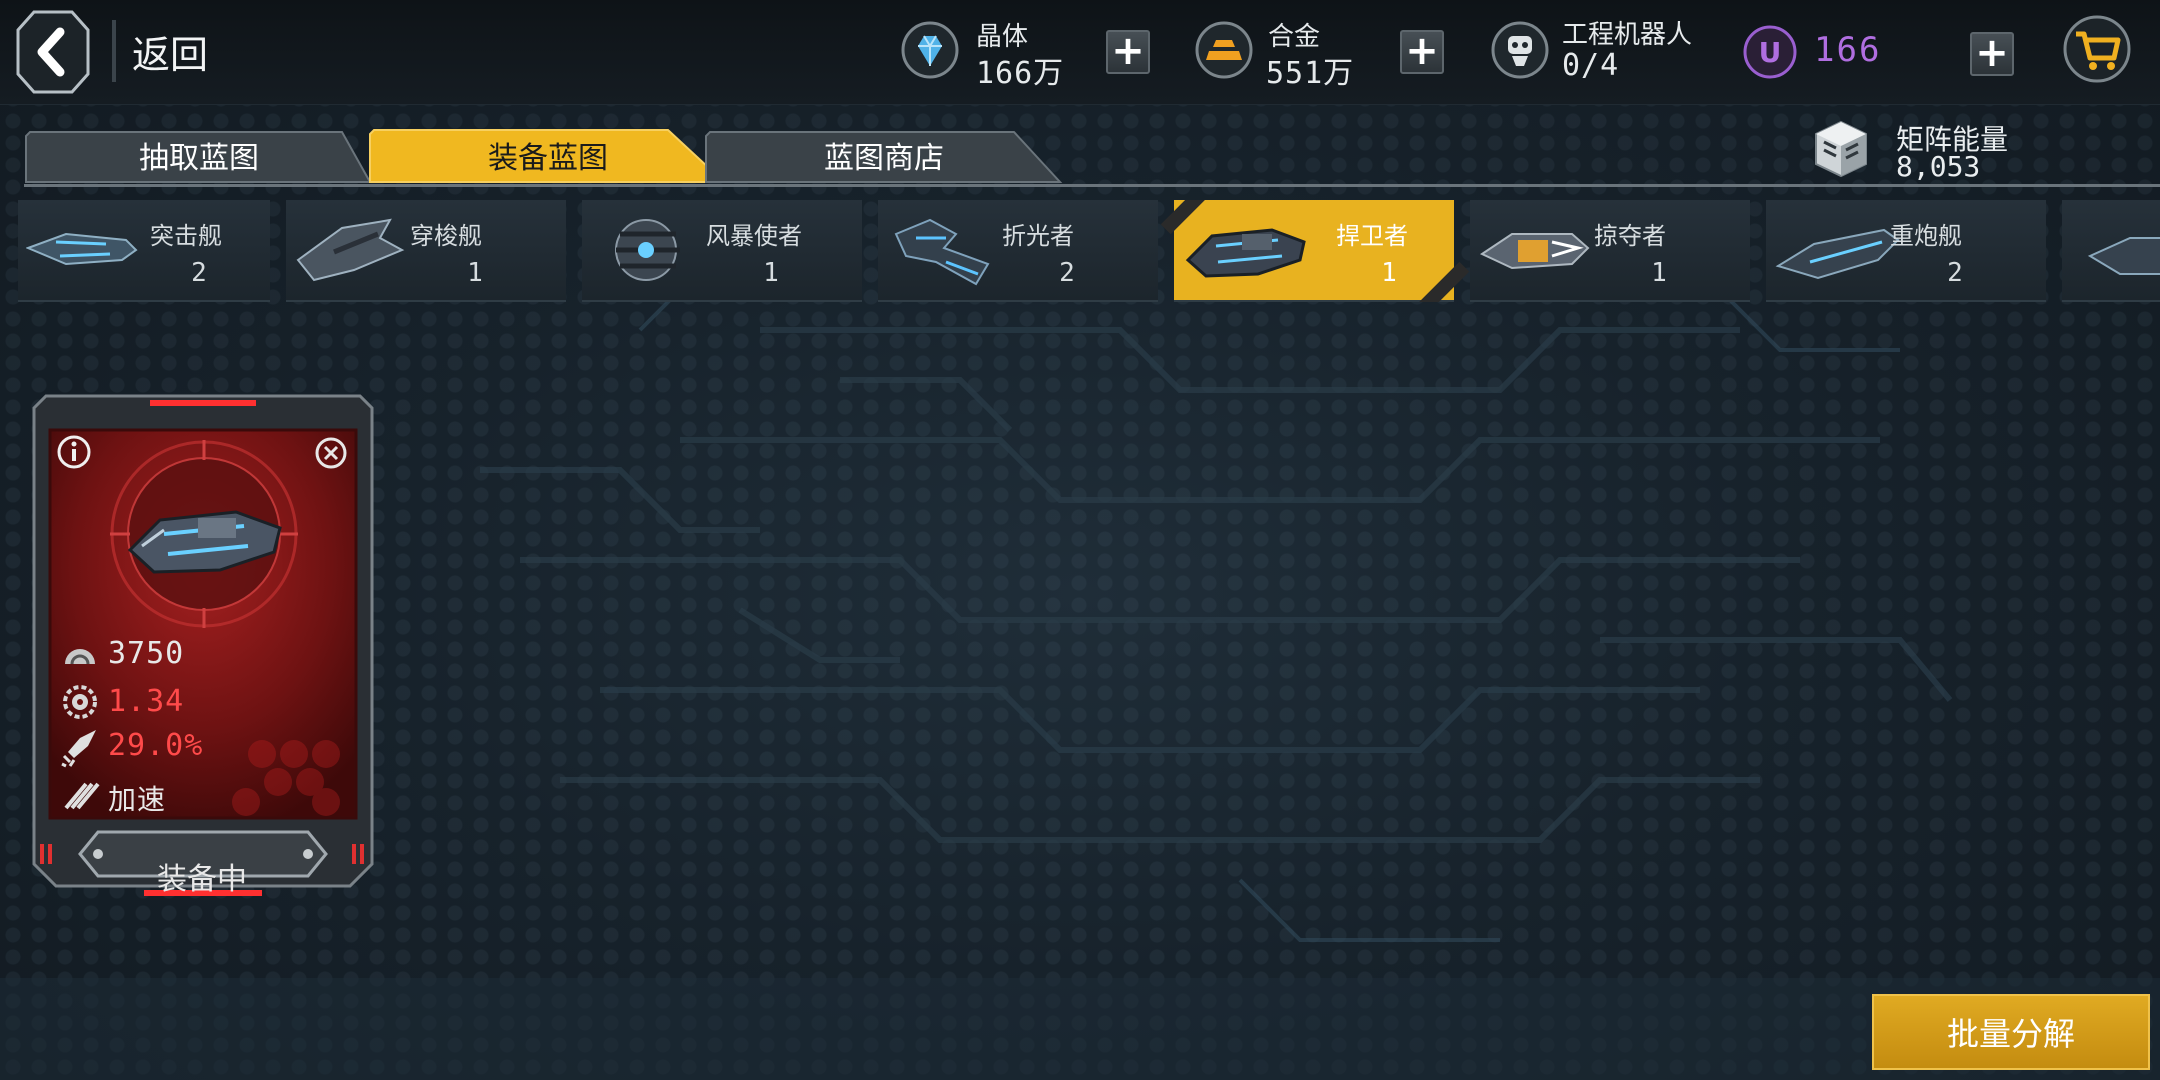 This screenshot has width=2160, height=1080. I want to click on u-coin-icon: U, so click(1770, 52).